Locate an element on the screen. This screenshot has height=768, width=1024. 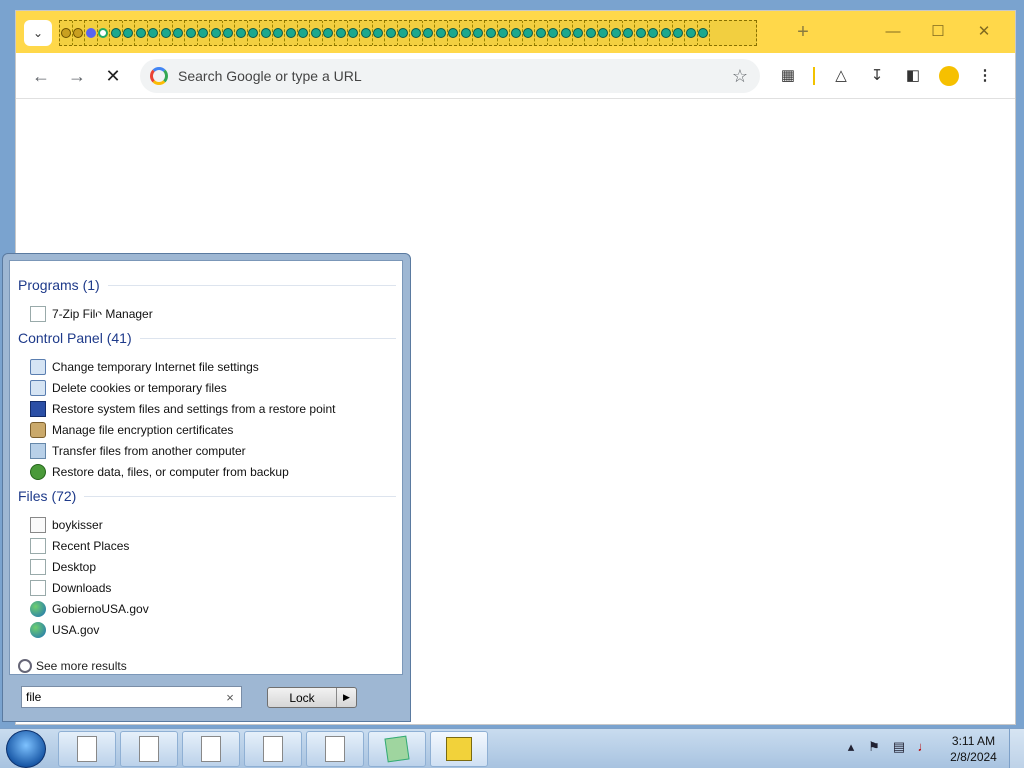
system-clock: 3:11 AM 2/8/2024 is located at coordinates (973, 749).